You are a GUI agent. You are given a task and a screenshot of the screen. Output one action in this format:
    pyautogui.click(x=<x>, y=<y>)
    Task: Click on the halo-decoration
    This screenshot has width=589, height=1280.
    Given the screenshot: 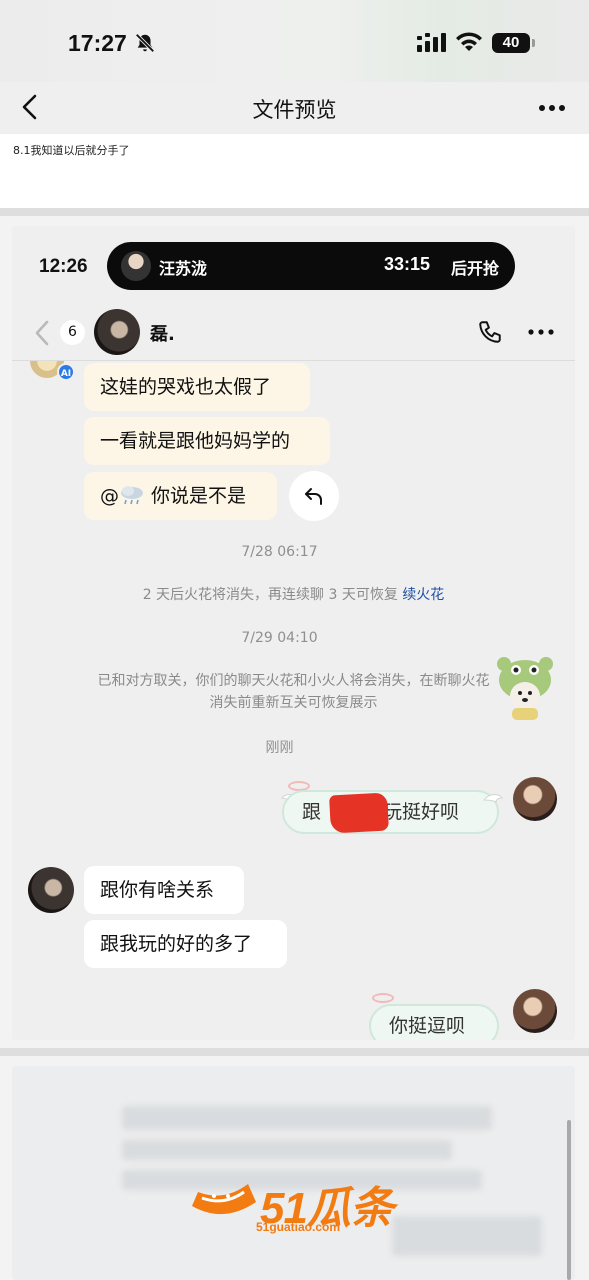 What is the action you would take?
    pyautogui.click(x=383, y=998)
    